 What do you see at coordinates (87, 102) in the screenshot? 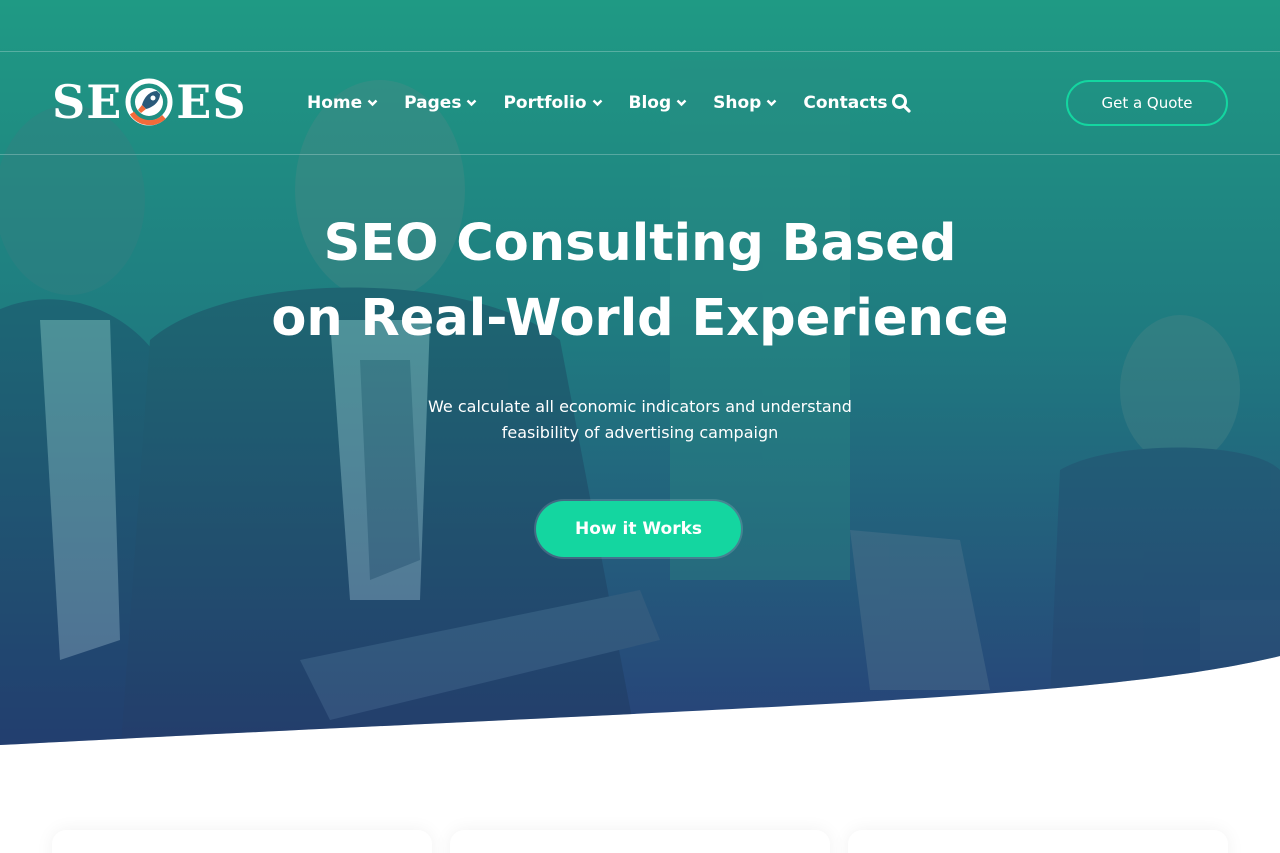
I see `logo-text-left: SE` at bounding box center [87, 102].